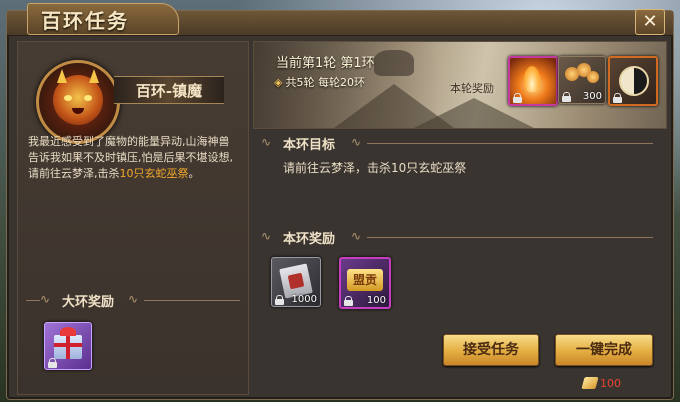  Describe the element at coordinates (375, 168) in the screenshot. I see `goal-text: 请前往云梦泽，击杀10只玄蛇巫祭` at that location.